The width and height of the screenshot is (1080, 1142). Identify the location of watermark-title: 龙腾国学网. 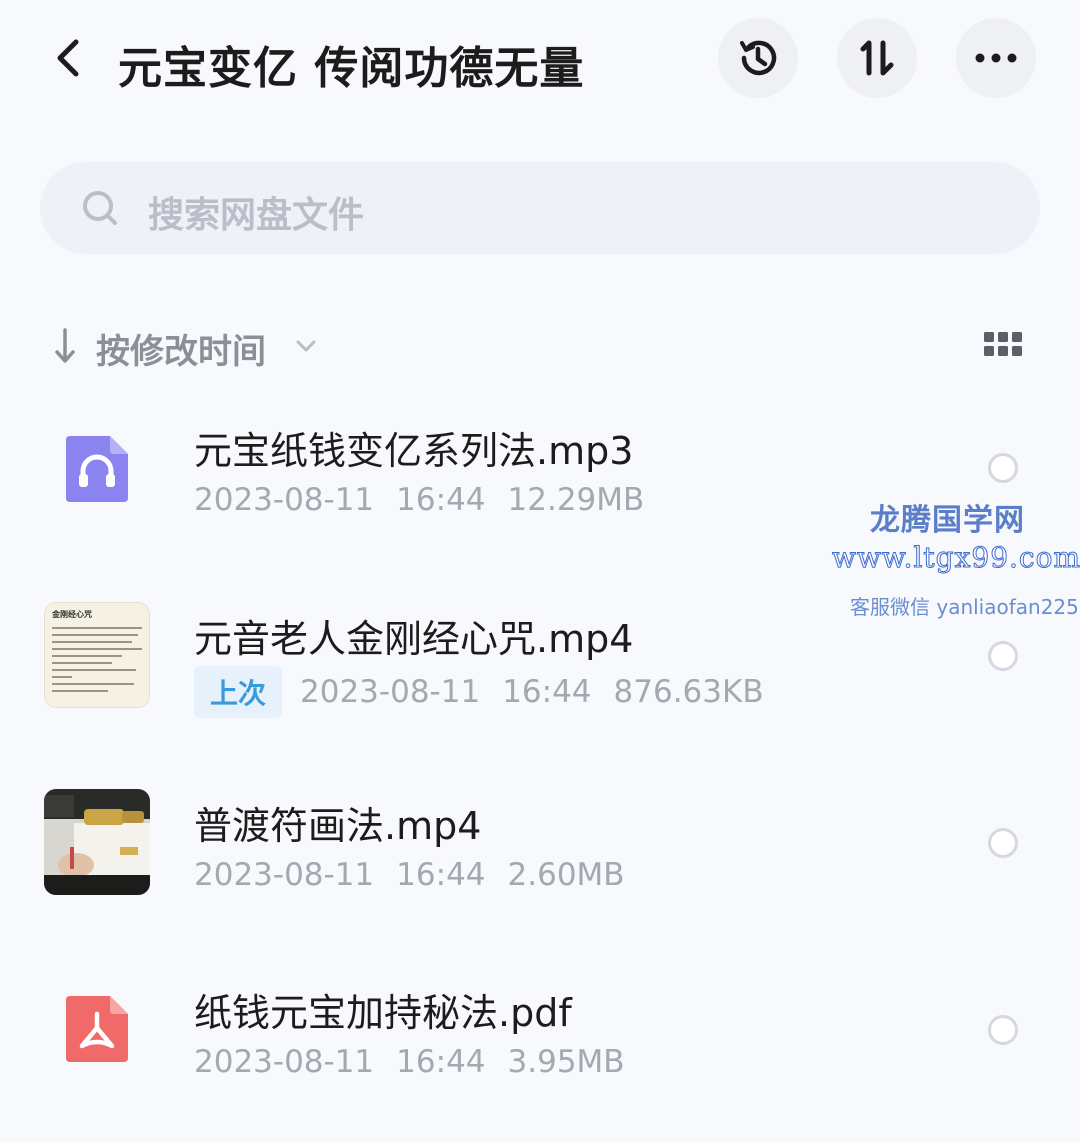
(947, 520).